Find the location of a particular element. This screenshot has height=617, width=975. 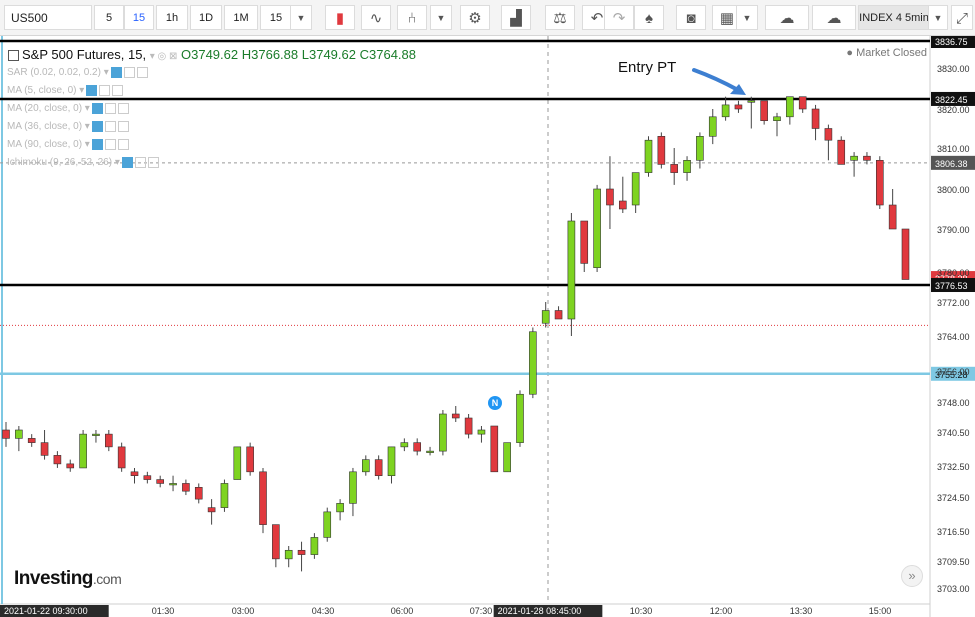

indicators-icon: ∿ is located at coordinates (376, 17).